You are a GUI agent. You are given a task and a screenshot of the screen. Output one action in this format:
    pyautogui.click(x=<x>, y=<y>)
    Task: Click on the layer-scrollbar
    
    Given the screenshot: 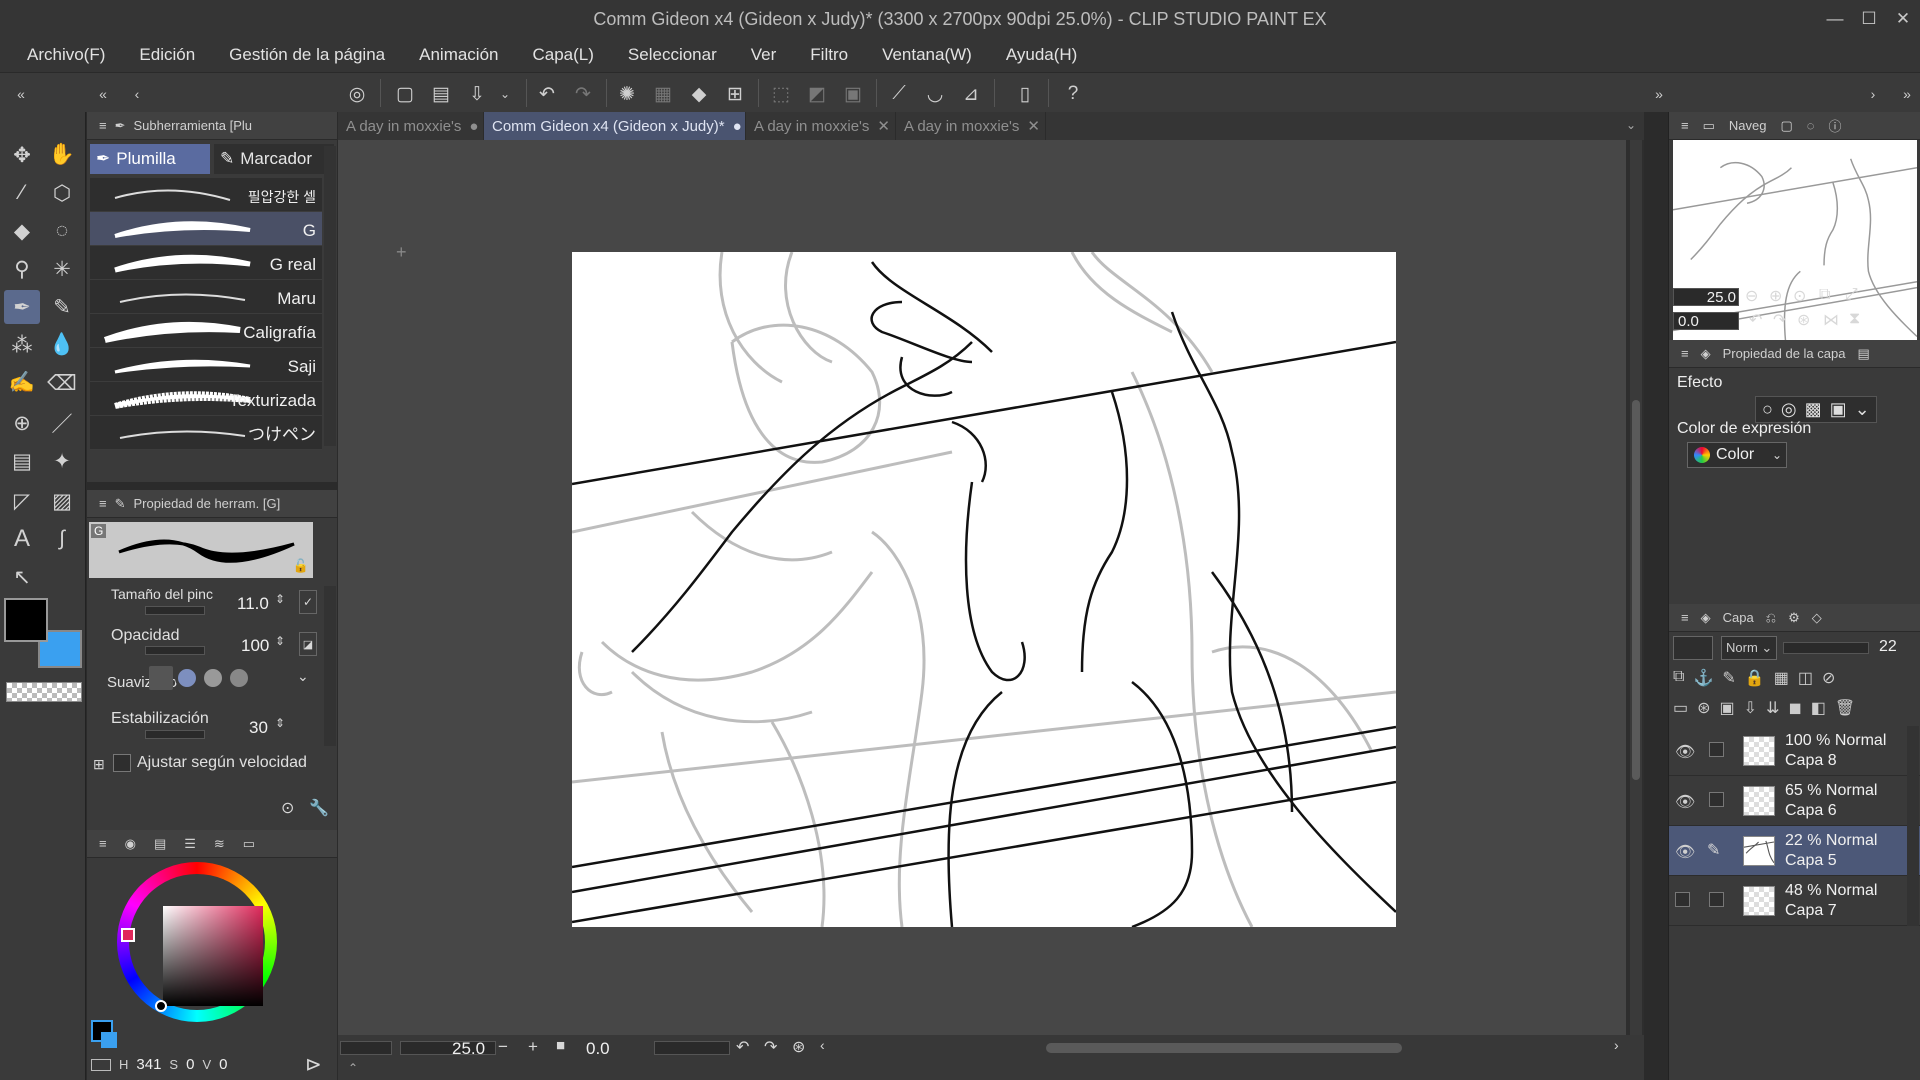 What is the action you would take?
    pyautogui.click(x=1913, y=826)
    